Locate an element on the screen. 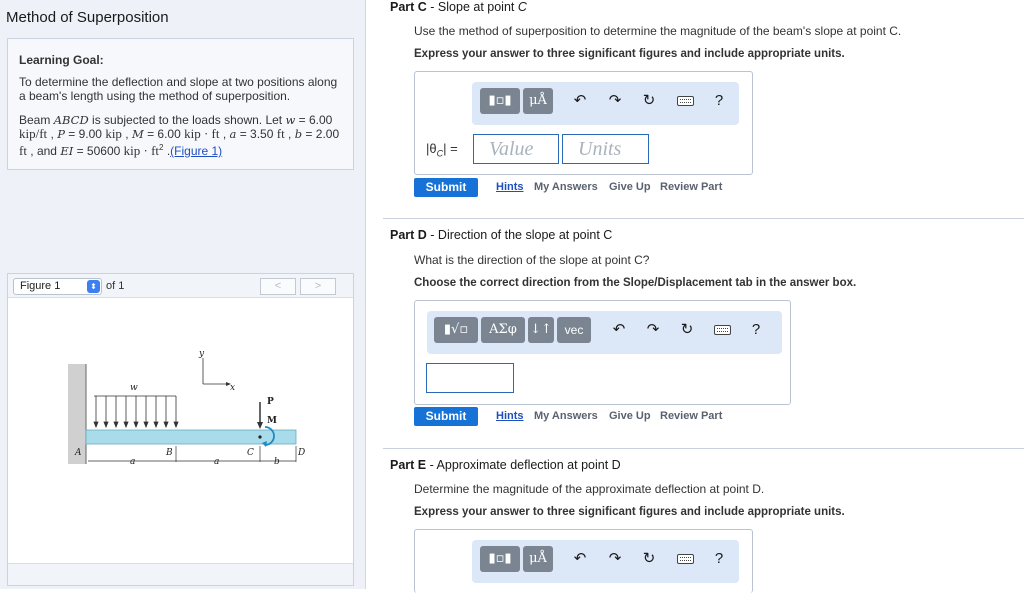 The width and height of the screenshot is (1024, 593). label-B: B is located at coordinates (169, 453).